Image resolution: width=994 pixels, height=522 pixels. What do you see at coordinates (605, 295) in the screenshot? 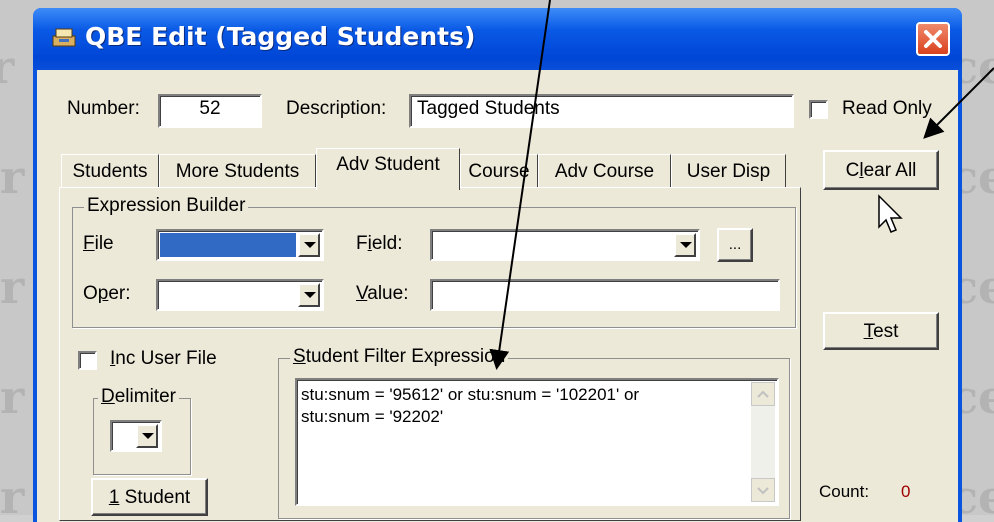
I see `value-field` at bounding box center [605, 295].